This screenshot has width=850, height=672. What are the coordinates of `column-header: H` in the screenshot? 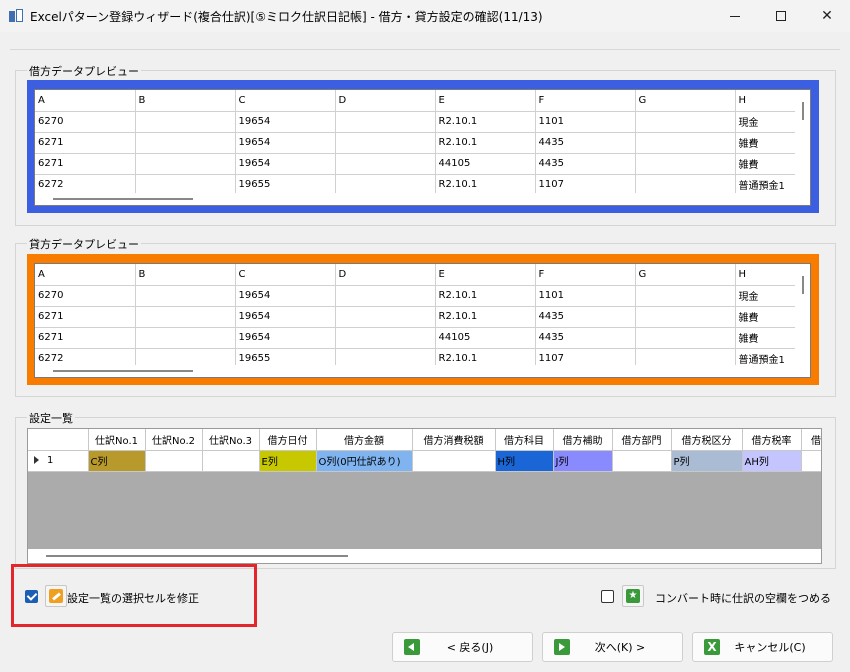 It's located at (766, 101).